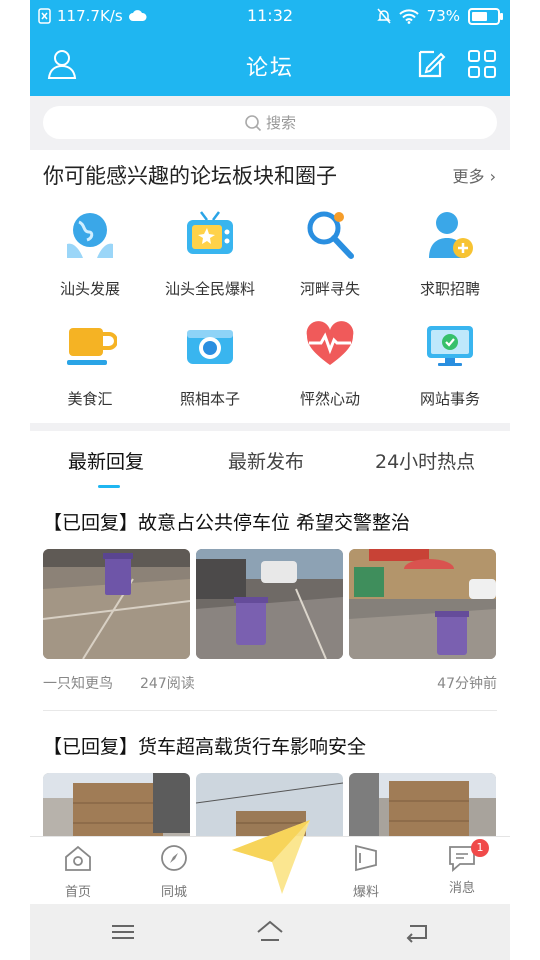 The width and height of the screenshot is (540, 960). What do you see at coordinates (430, 64) in the screenshot?
I see `edit-icon` at bounding box center [430, 64].